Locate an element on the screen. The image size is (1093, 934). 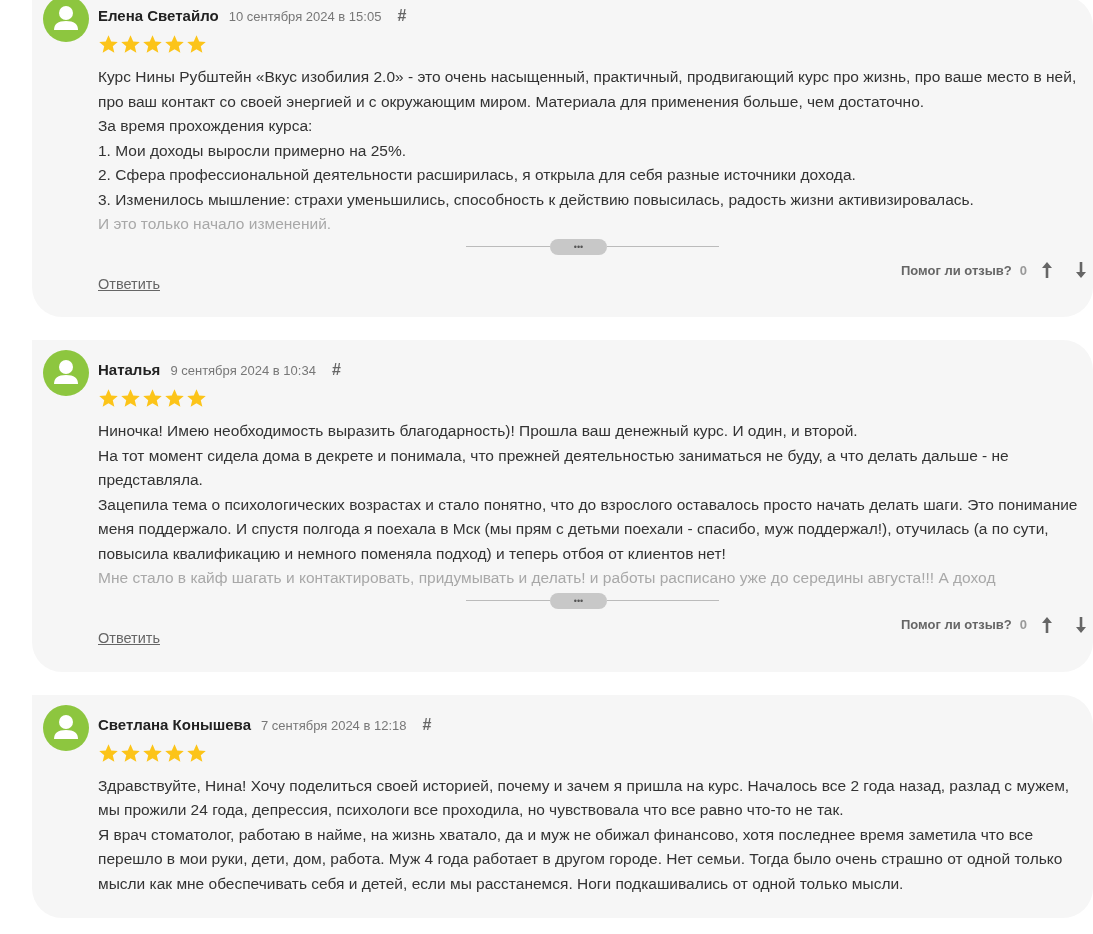
review-text: 2. Сфера профессиональной деятельности расширилась, я открыла для себя разные источники дохода. is located at coordinates (477, 175).